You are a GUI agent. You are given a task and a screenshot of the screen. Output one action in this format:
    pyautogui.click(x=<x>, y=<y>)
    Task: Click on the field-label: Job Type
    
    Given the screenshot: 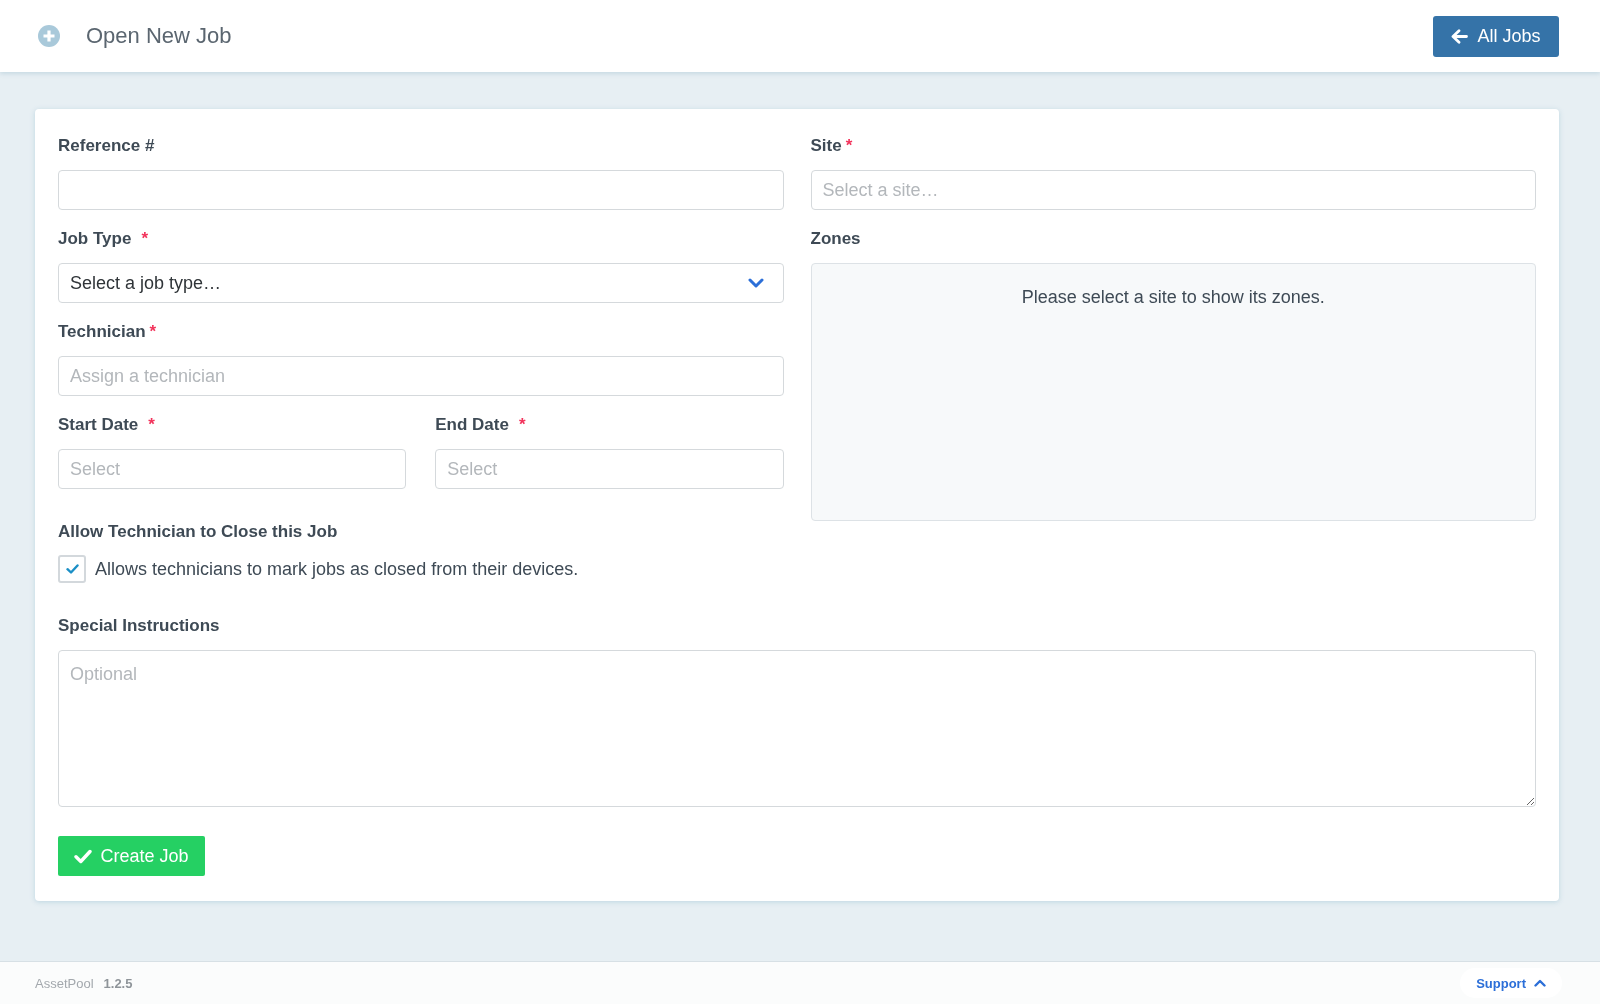 What is the action you would take?
    pyautogui.click(x=95, y=239)
    